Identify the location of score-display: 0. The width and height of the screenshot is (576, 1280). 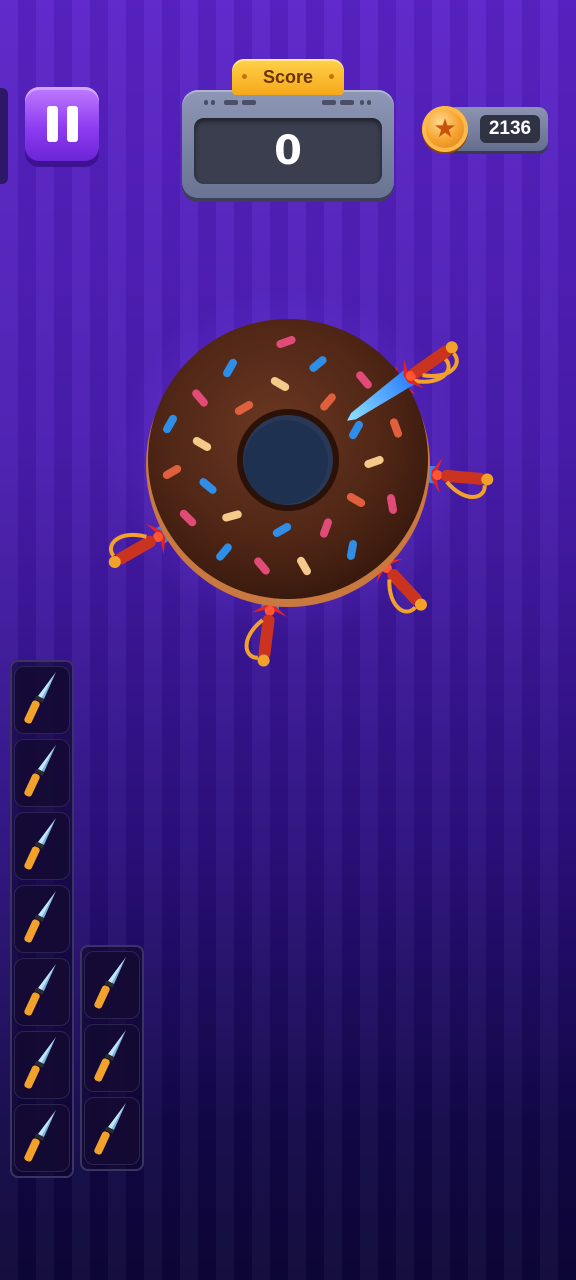
(288, 151).